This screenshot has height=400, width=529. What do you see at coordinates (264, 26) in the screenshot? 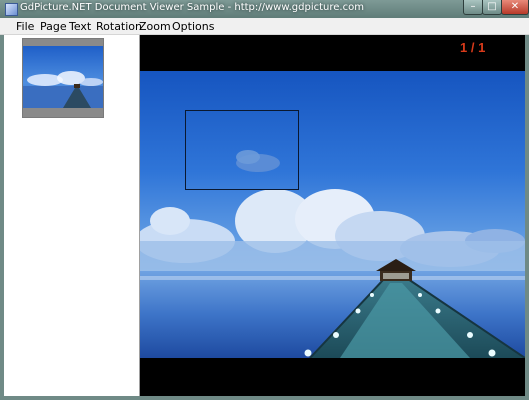
I see `menu-bar: File Page Text Rotation Zoom Options` at bounding box center [264, 26].